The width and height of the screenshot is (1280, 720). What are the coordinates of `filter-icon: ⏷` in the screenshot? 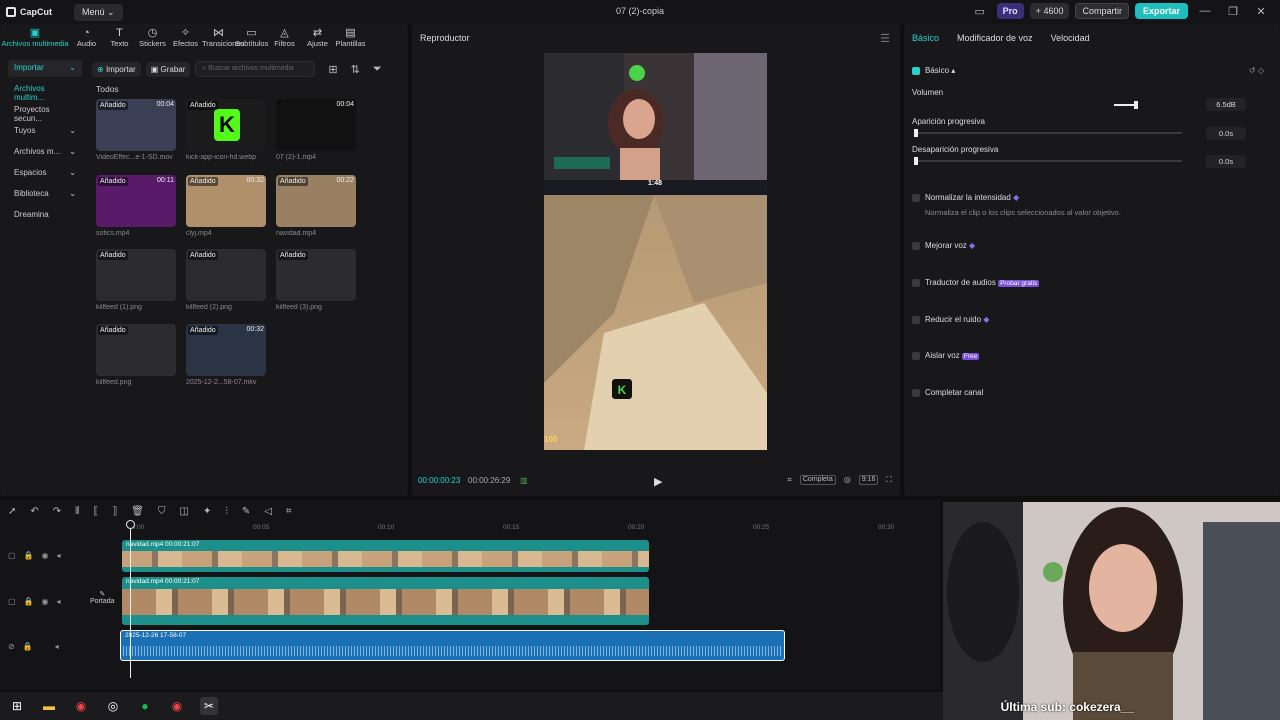 It's located at (377, 69).